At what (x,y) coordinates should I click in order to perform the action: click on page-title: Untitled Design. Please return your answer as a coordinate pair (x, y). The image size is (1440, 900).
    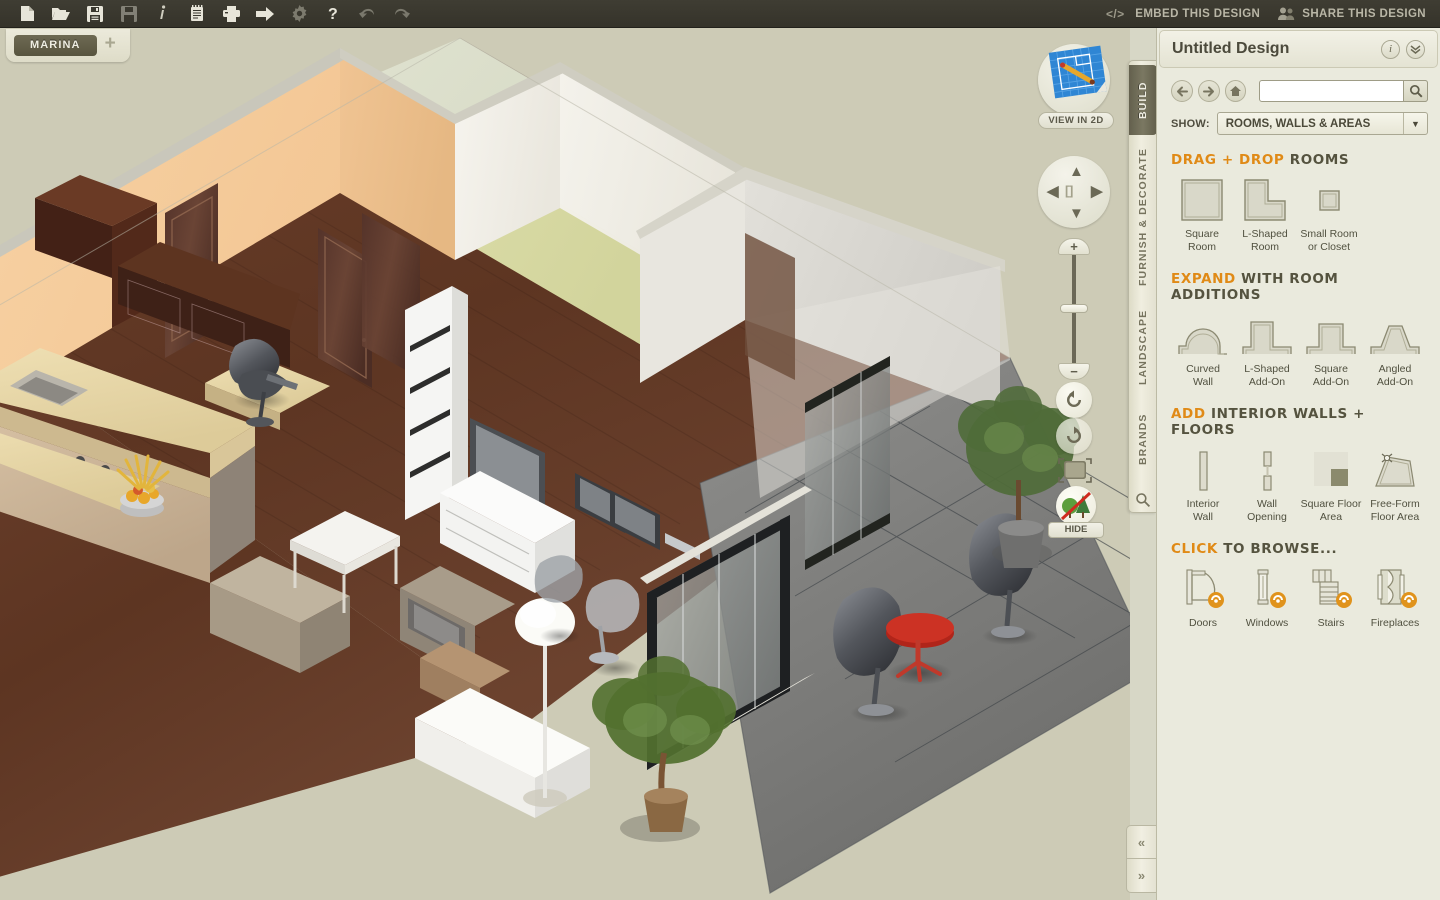
    Looking at the image, I should click on (1231, 48).